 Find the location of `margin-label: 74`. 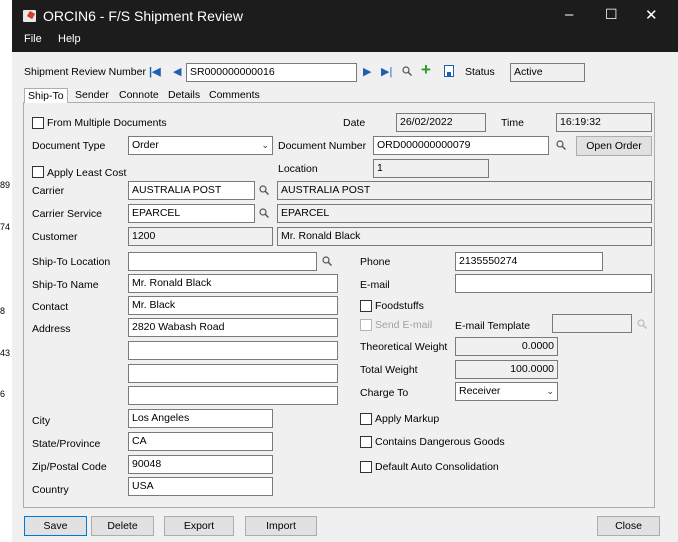

margin-label: 74 is located at coordinates (5, 227).